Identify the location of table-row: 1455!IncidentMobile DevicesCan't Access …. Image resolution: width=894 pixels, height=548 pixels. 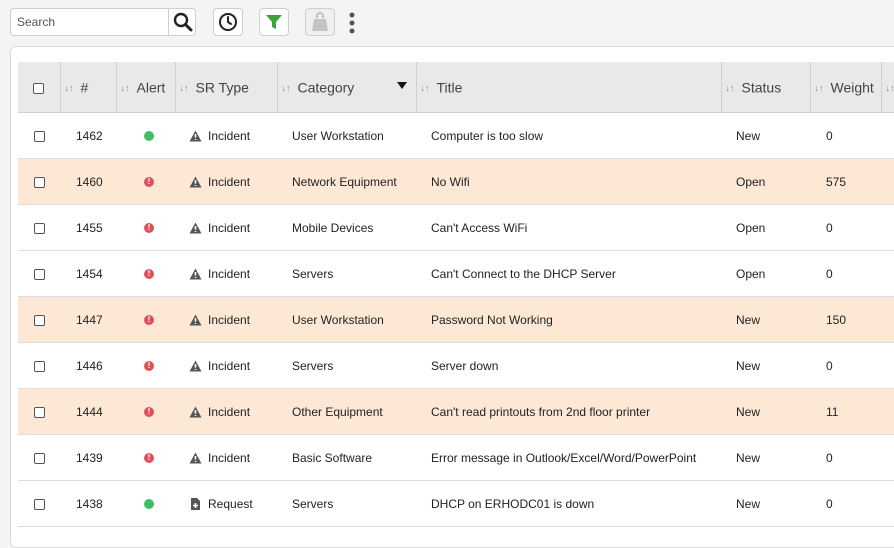
(456, 228).